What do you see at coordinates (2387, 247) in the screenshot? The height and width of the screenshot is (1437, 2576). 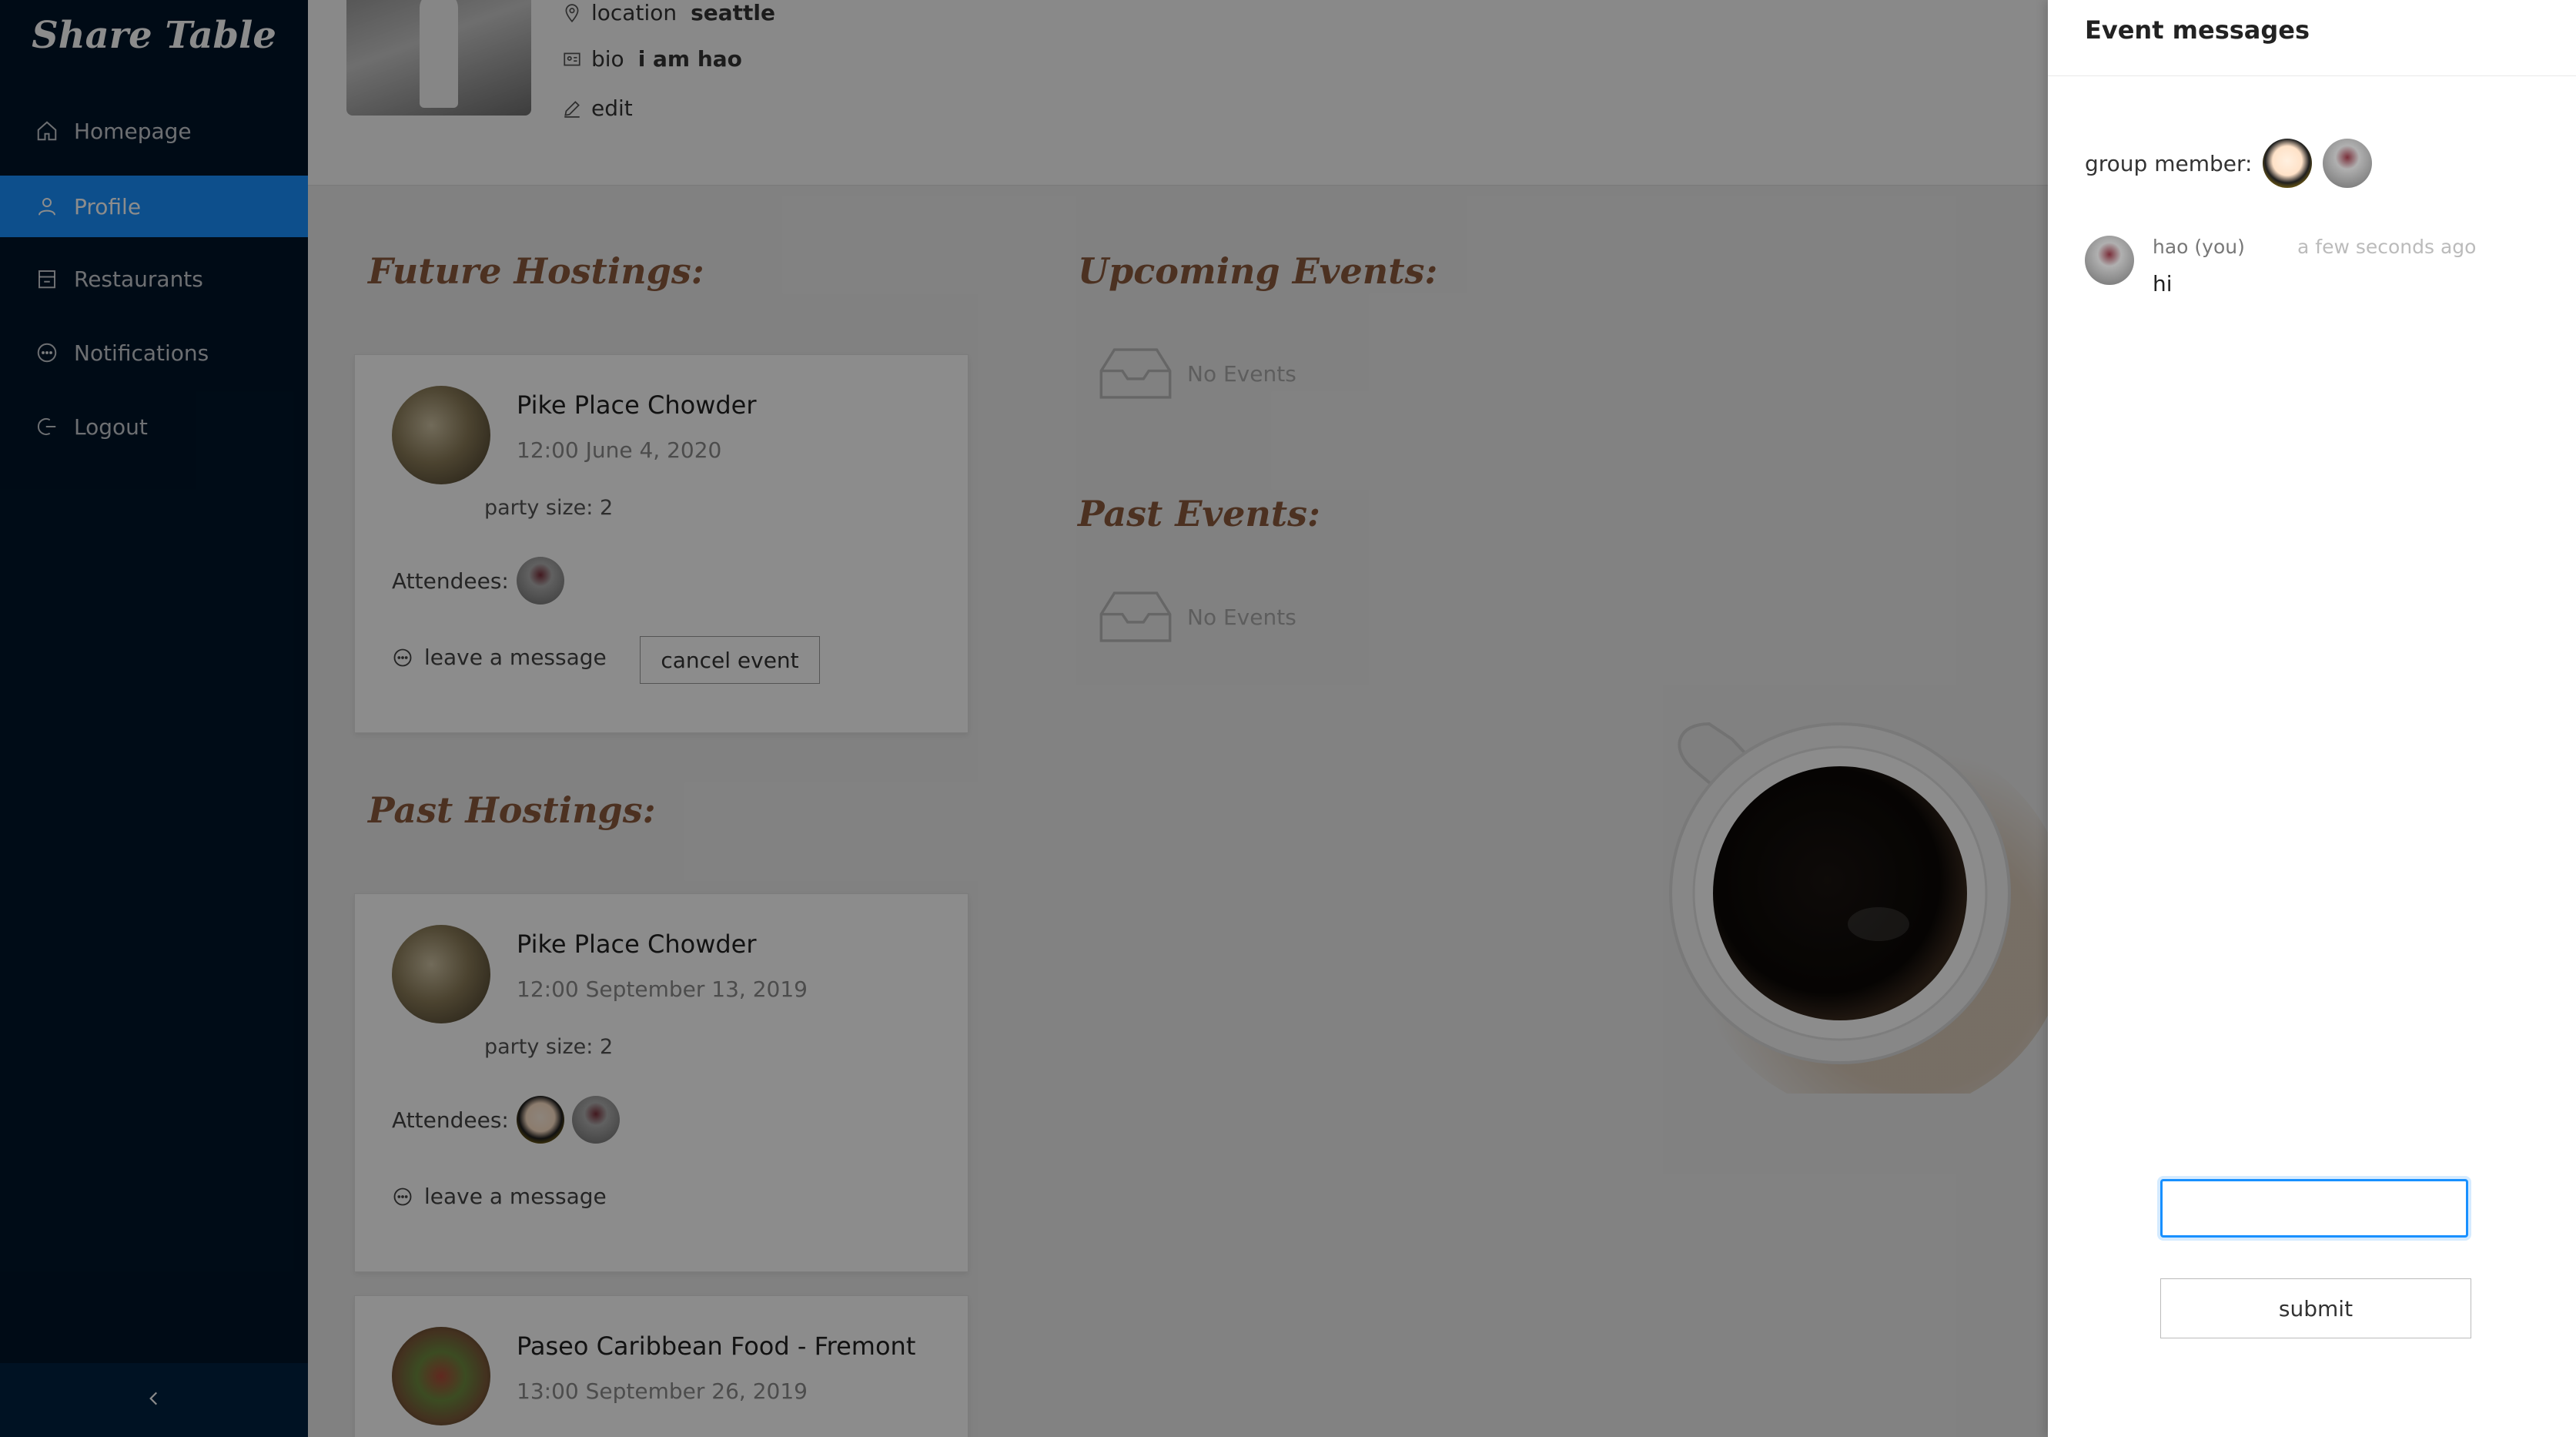 I see `message-time: a few seconds ago` at bounding box center [2387, 247].